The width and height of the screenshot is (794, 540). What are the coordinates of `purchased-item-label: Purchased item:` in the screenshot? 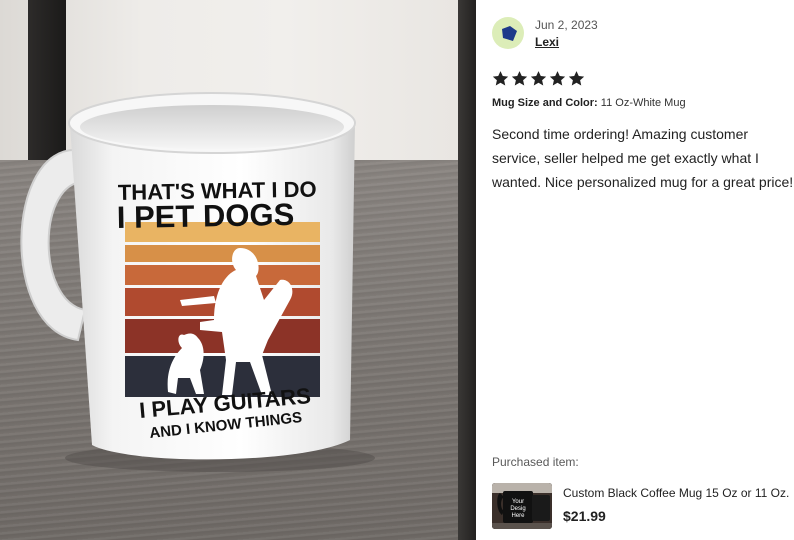 It's located at (535, 462).